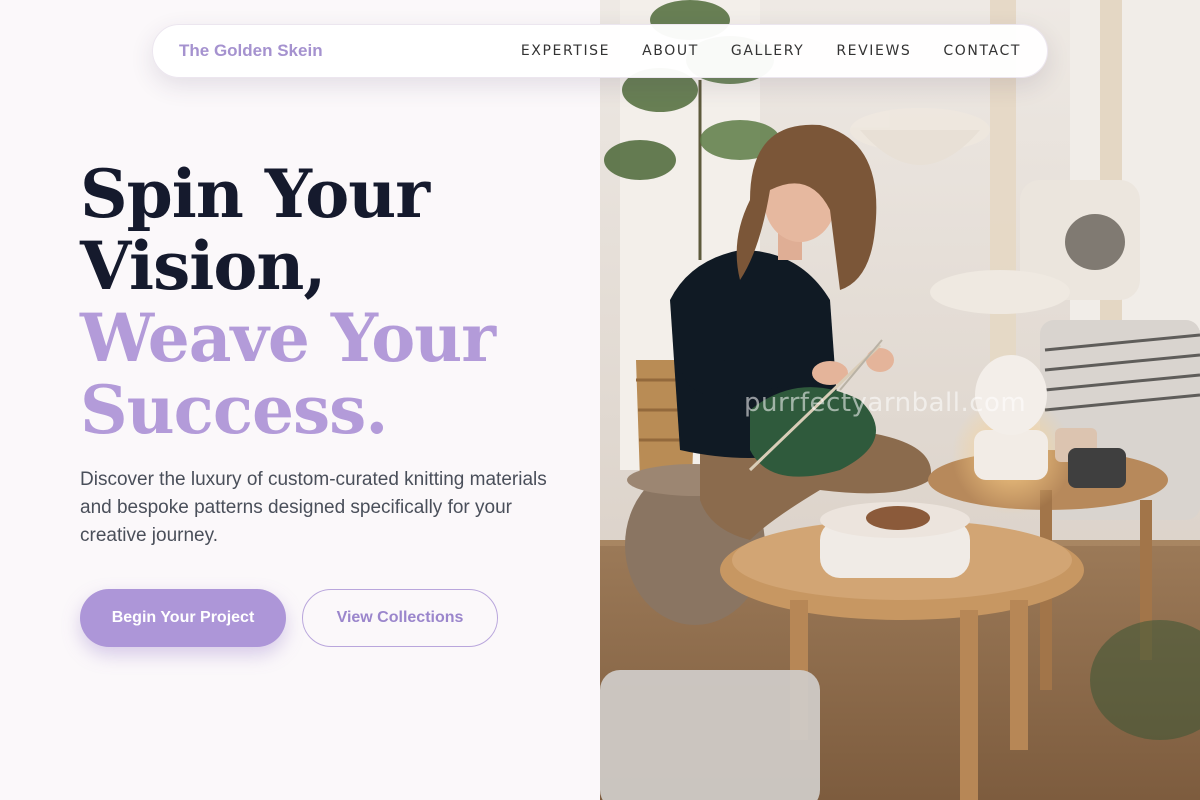  Describe the element at coordinates (885, 403) in the screenshot. I see `image-watermark: purrfectyarnball.com` at that location.